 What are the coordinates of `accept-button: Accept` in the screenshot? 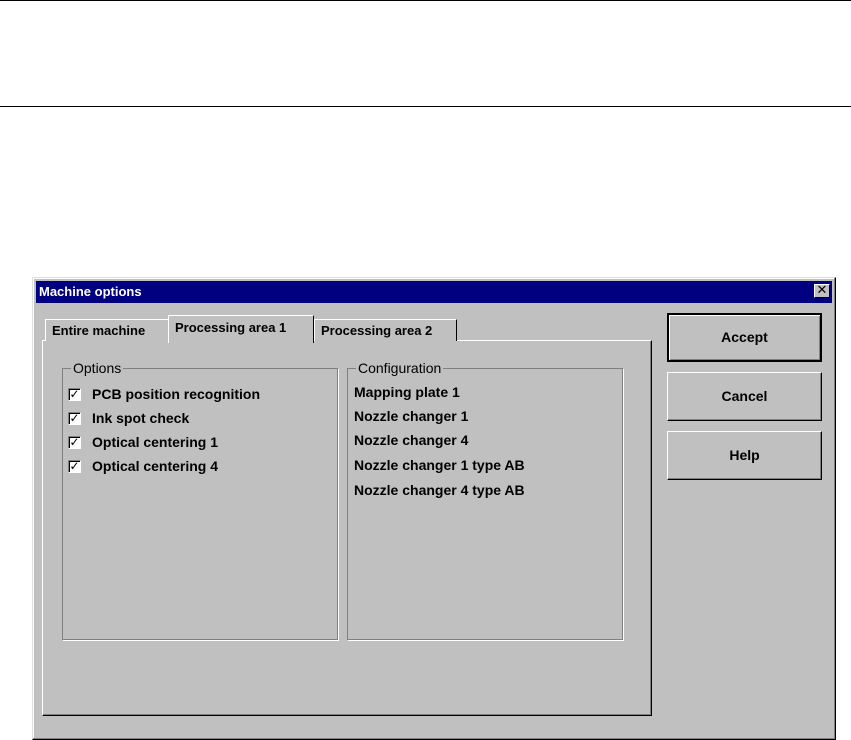 It's located at (744, 337).